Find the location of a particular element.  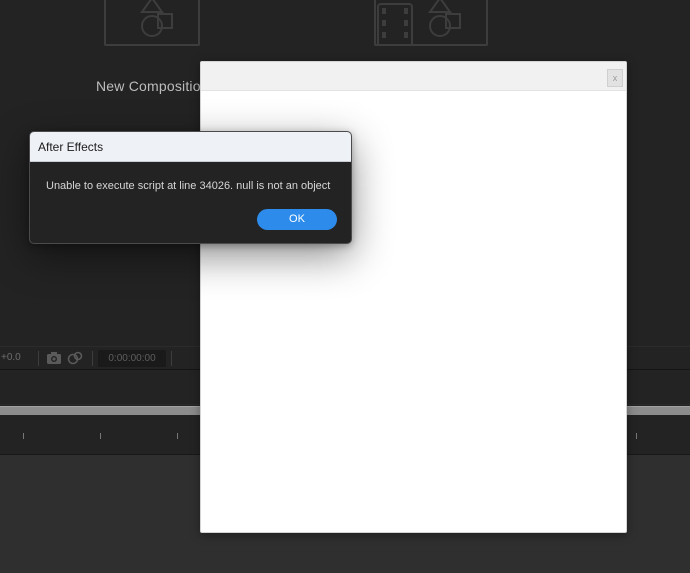

new-composition-from-footage-tile is located at coordinates (431, 23).